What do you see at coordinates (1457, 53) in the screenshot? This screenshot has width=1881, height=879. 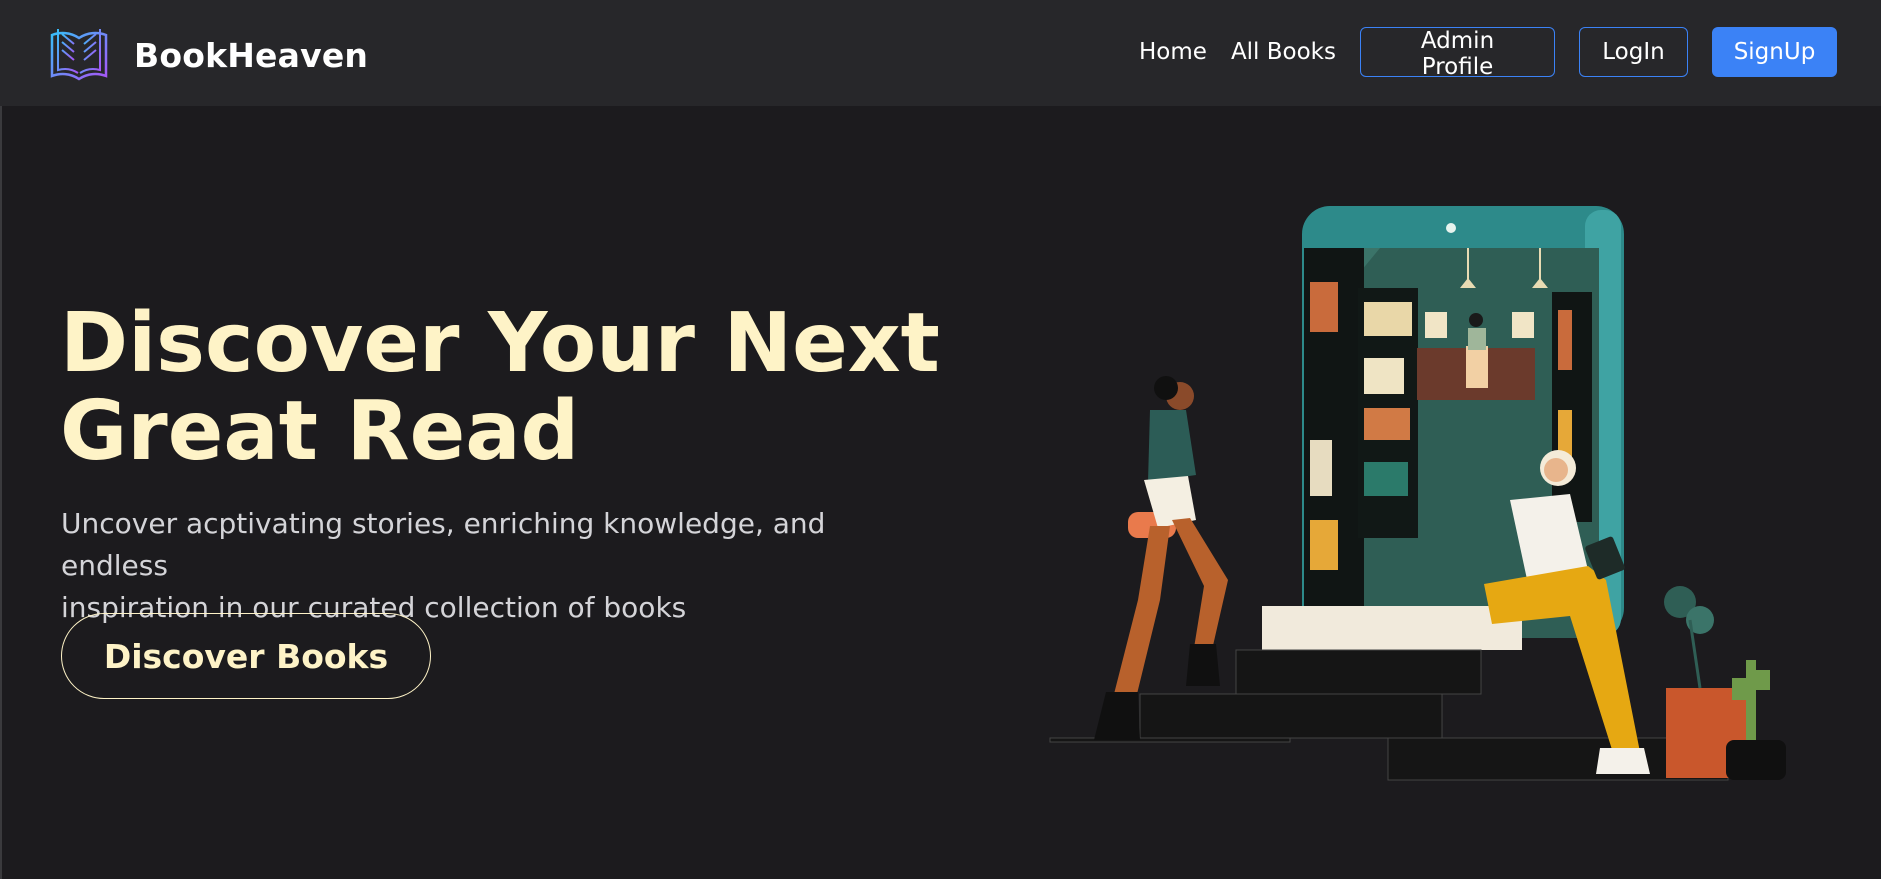 I see `admin-profile-button: Admin Profile` at bounding box center [1457, 53].